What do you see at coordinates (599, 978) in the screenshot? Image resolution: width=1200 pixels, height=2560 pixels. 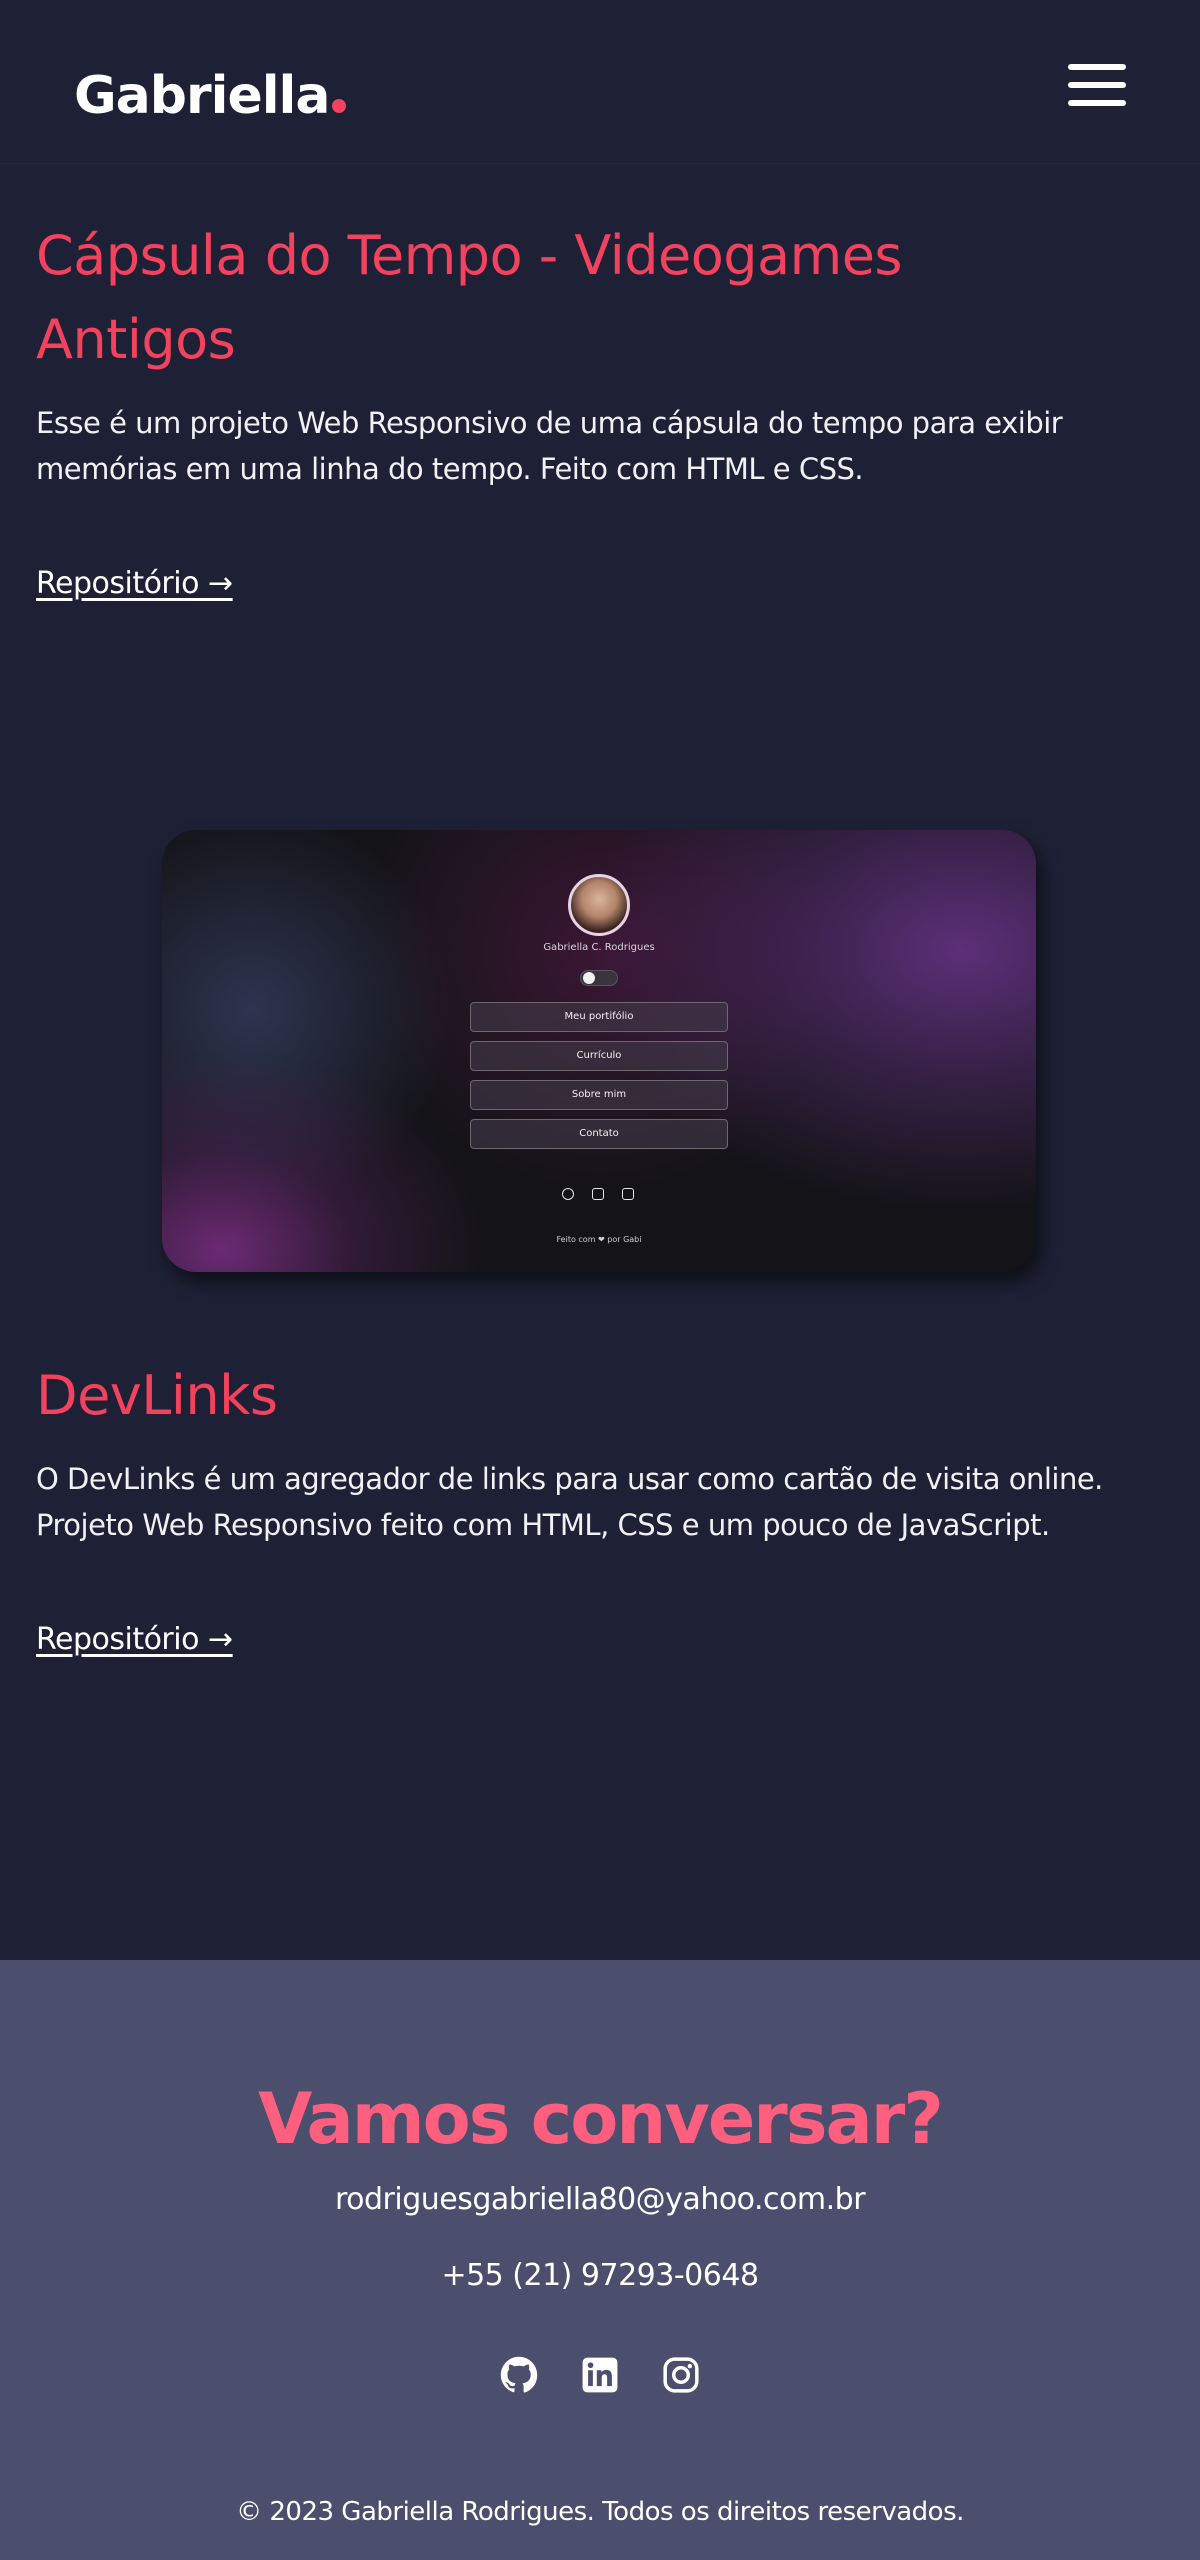 I see `theme-toggle` at bounding box center [599, 978].